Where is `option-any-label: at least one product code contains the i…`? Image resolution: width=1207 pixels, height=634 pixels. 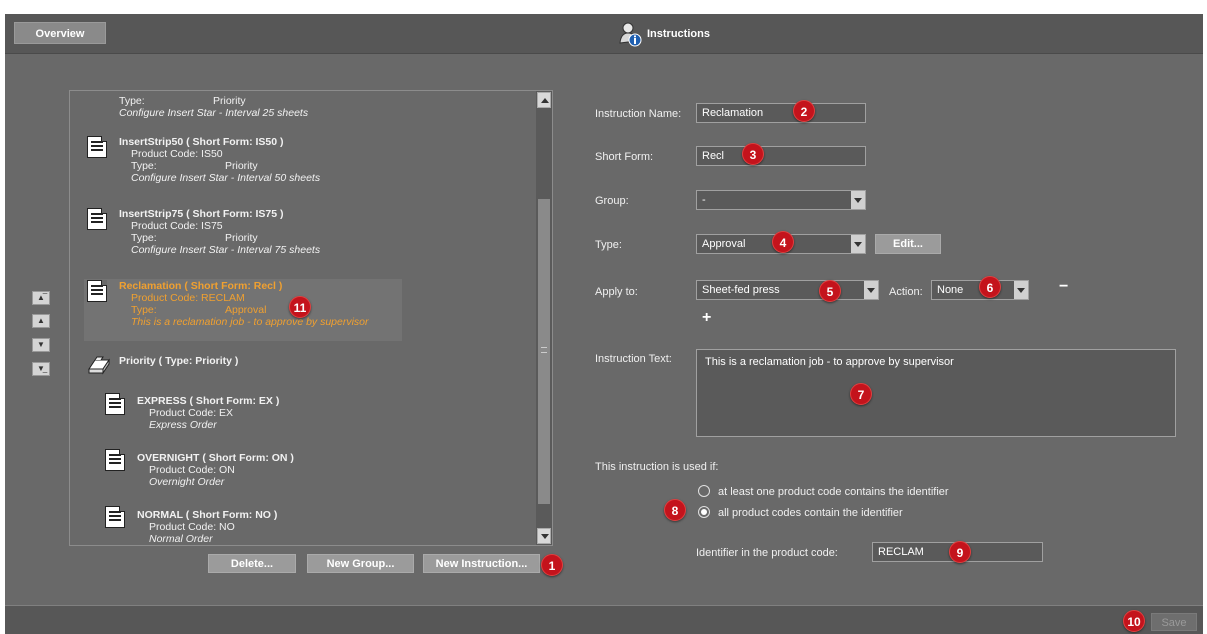
option-any-label: at least one product code contains the i… is located at coordinates (833, 492).